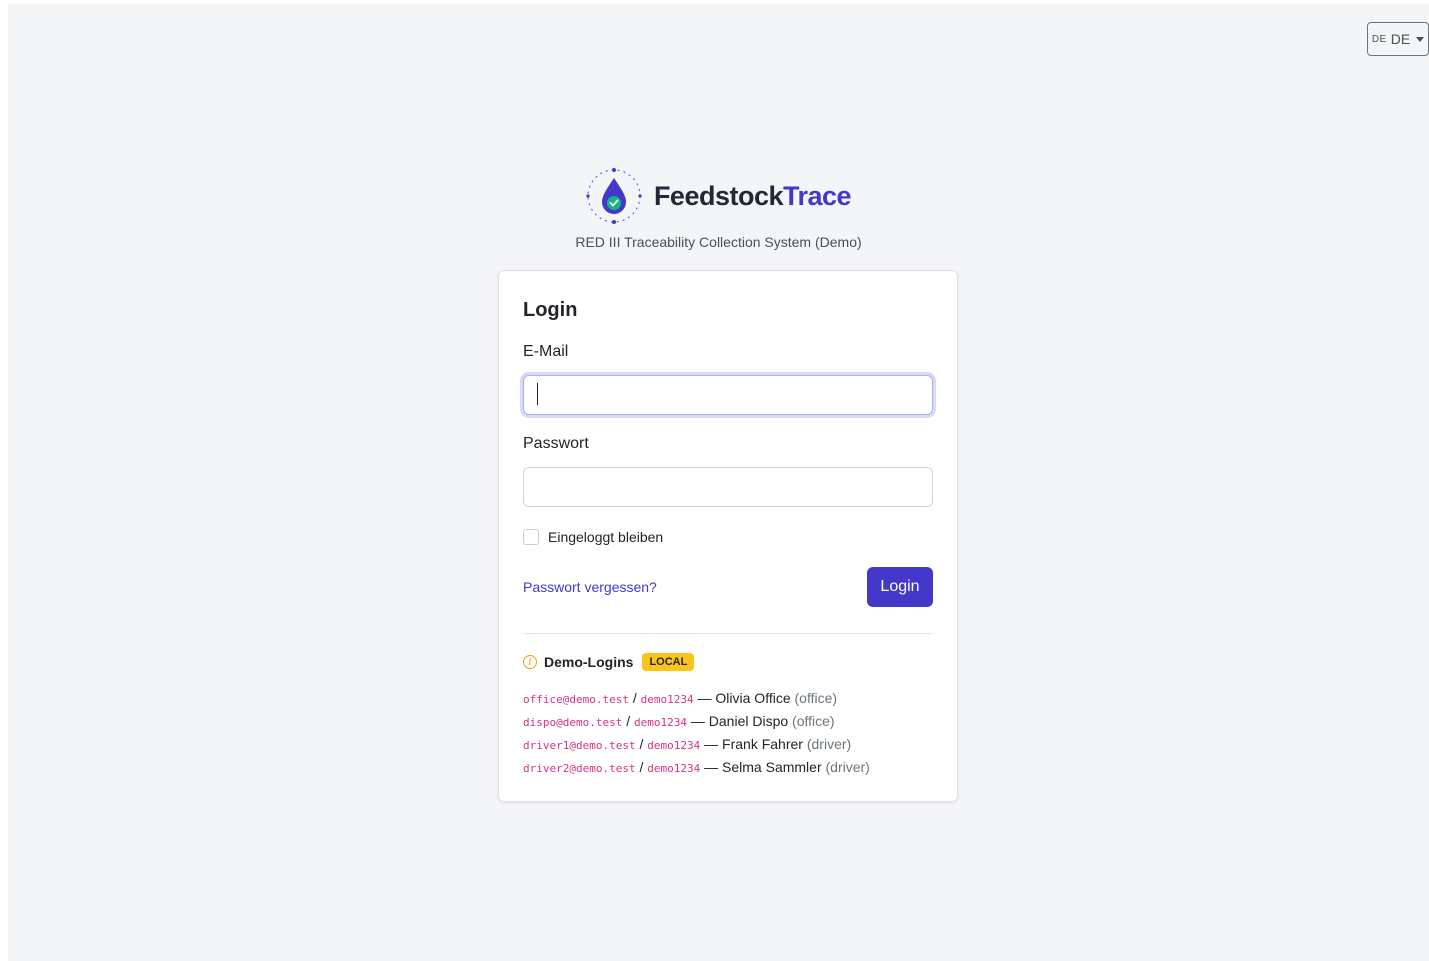 The image size is (1429, 961). I want to click on remember-me-checkbox, so click(531, 537).